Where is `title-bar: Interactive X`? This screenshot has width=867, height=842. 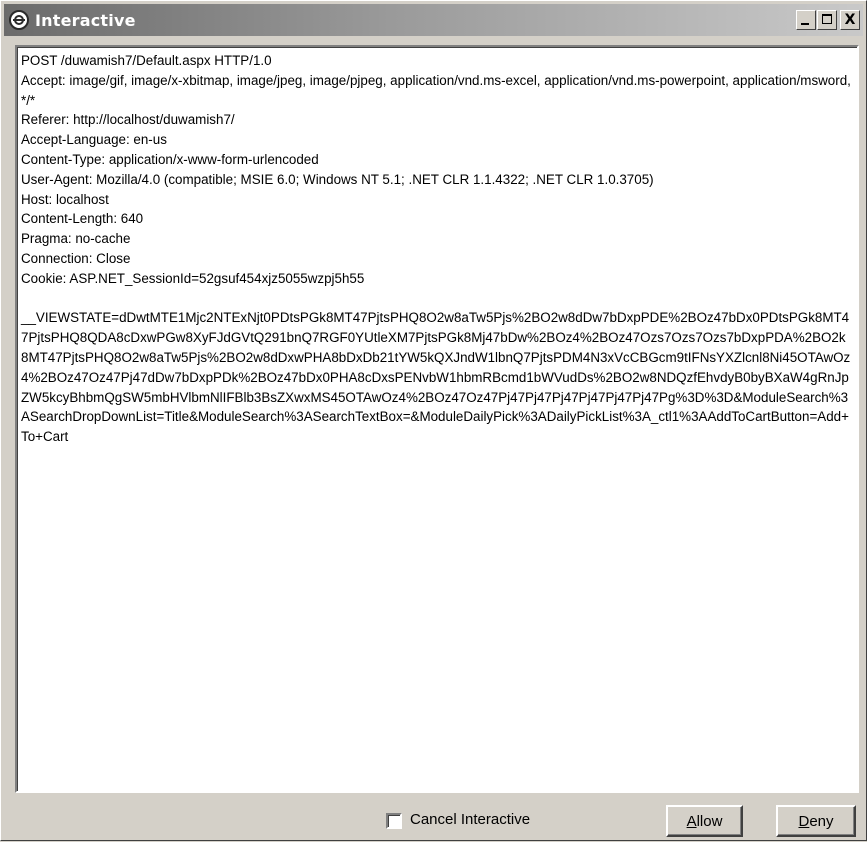
title-bar: Interactive X is located at coordinates (433, 20).